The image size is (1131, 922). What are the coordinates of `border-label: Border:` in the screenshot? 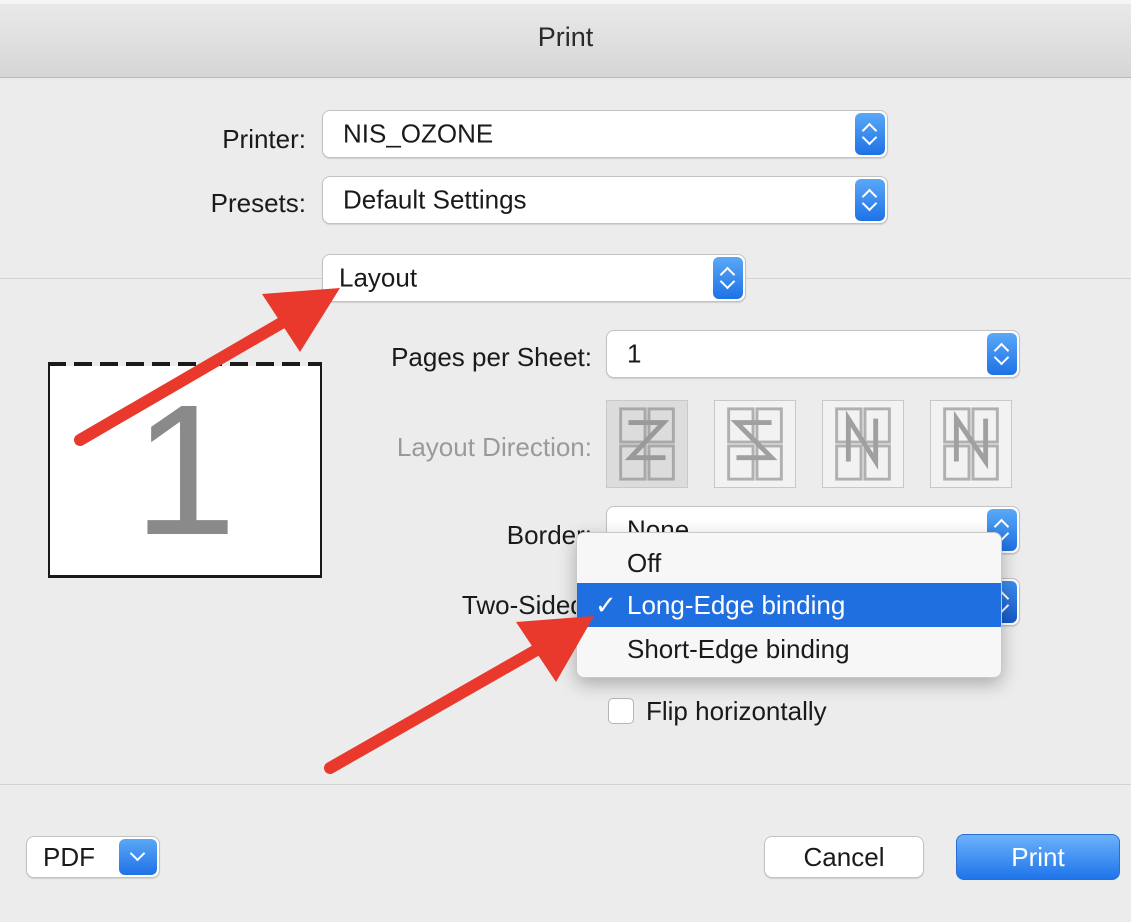 It's located at (549, 535).